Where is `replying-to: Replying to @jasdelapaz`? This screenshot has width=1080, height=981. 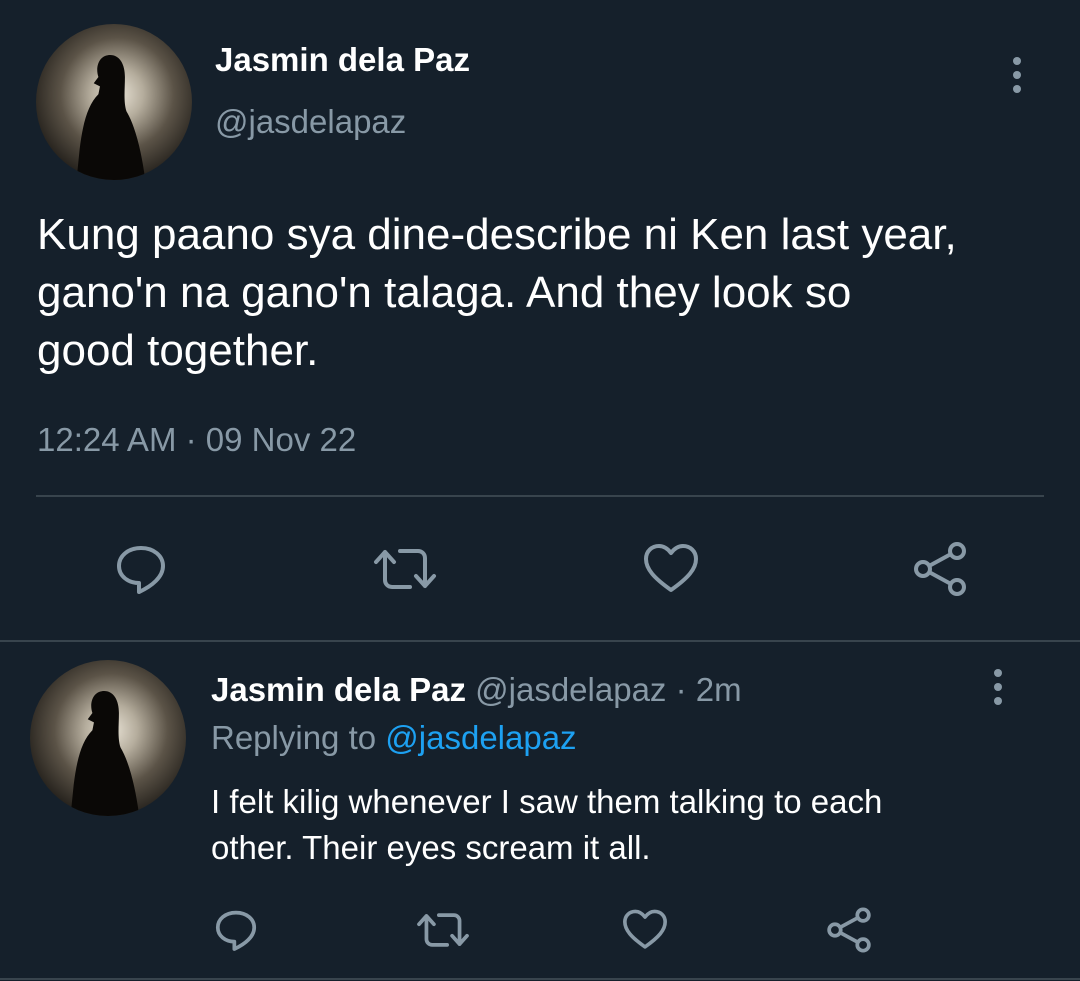
replying-to: Replying to @jasdelapaz is located at coordinates (394, 738).